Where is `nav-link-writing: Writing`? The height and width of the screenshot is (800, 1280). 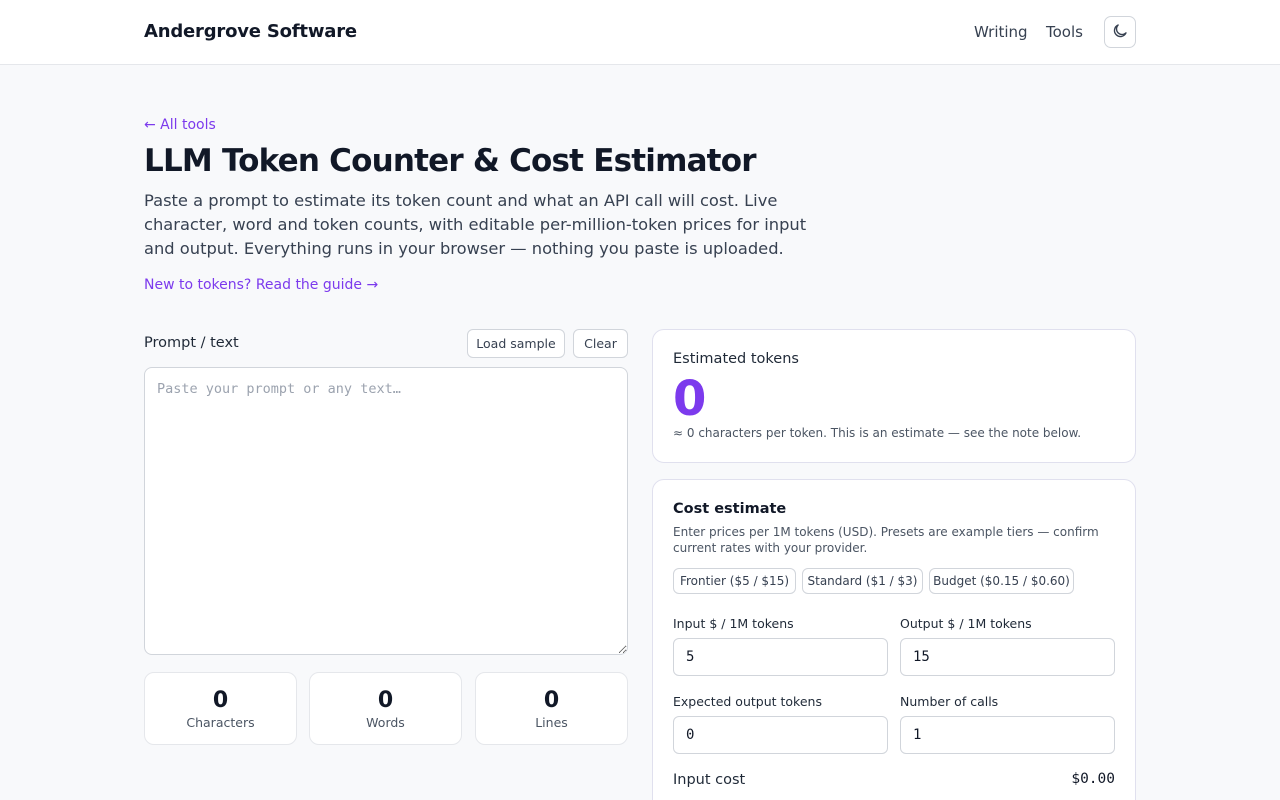 nav-link-writing: Writing is located at coordinates (1001, 32).